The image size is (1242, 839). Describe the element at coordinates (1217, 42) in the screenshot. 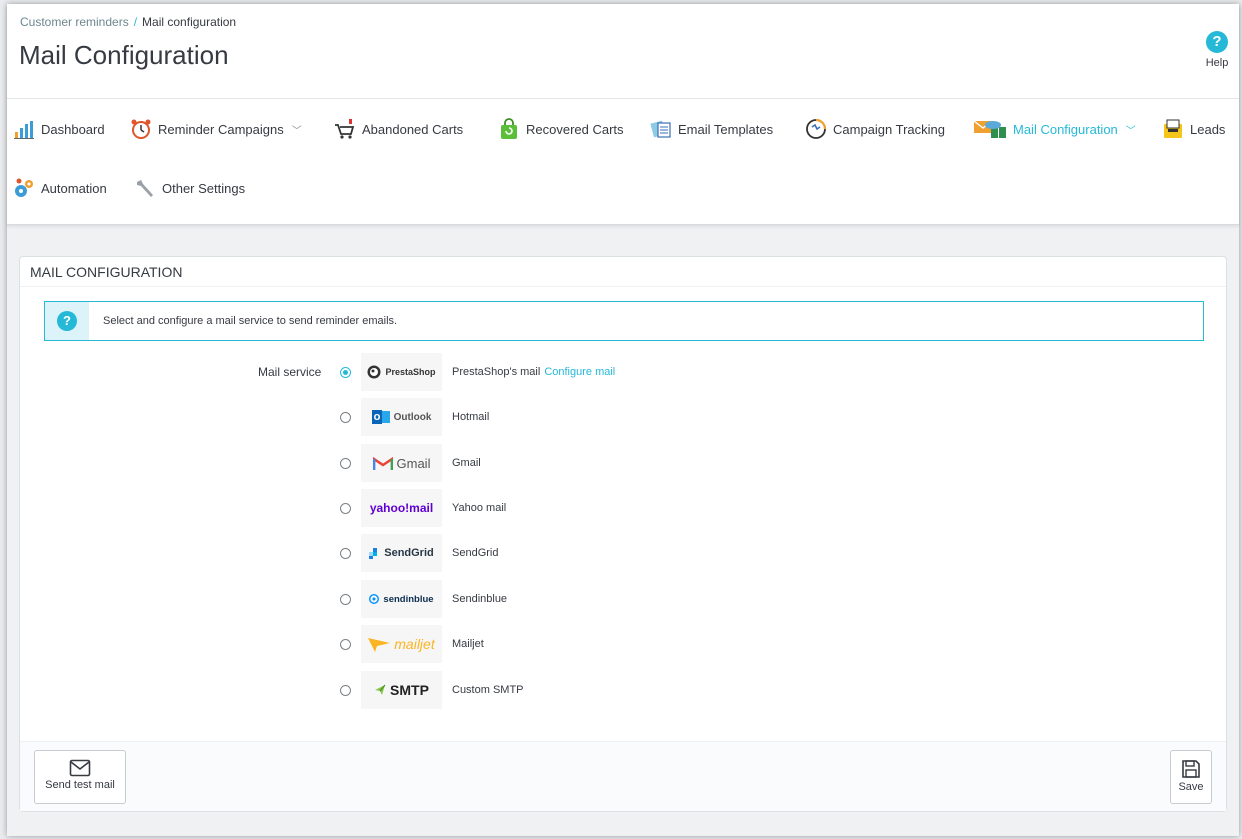

I see `help-icon: ?` at that location.